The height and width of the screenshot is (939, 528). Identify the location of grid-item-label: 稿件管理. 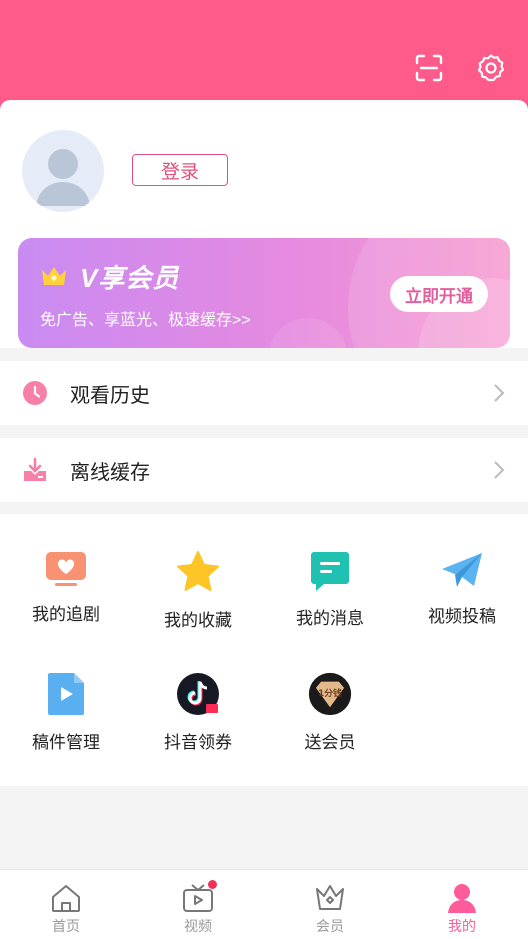
(66, 742).